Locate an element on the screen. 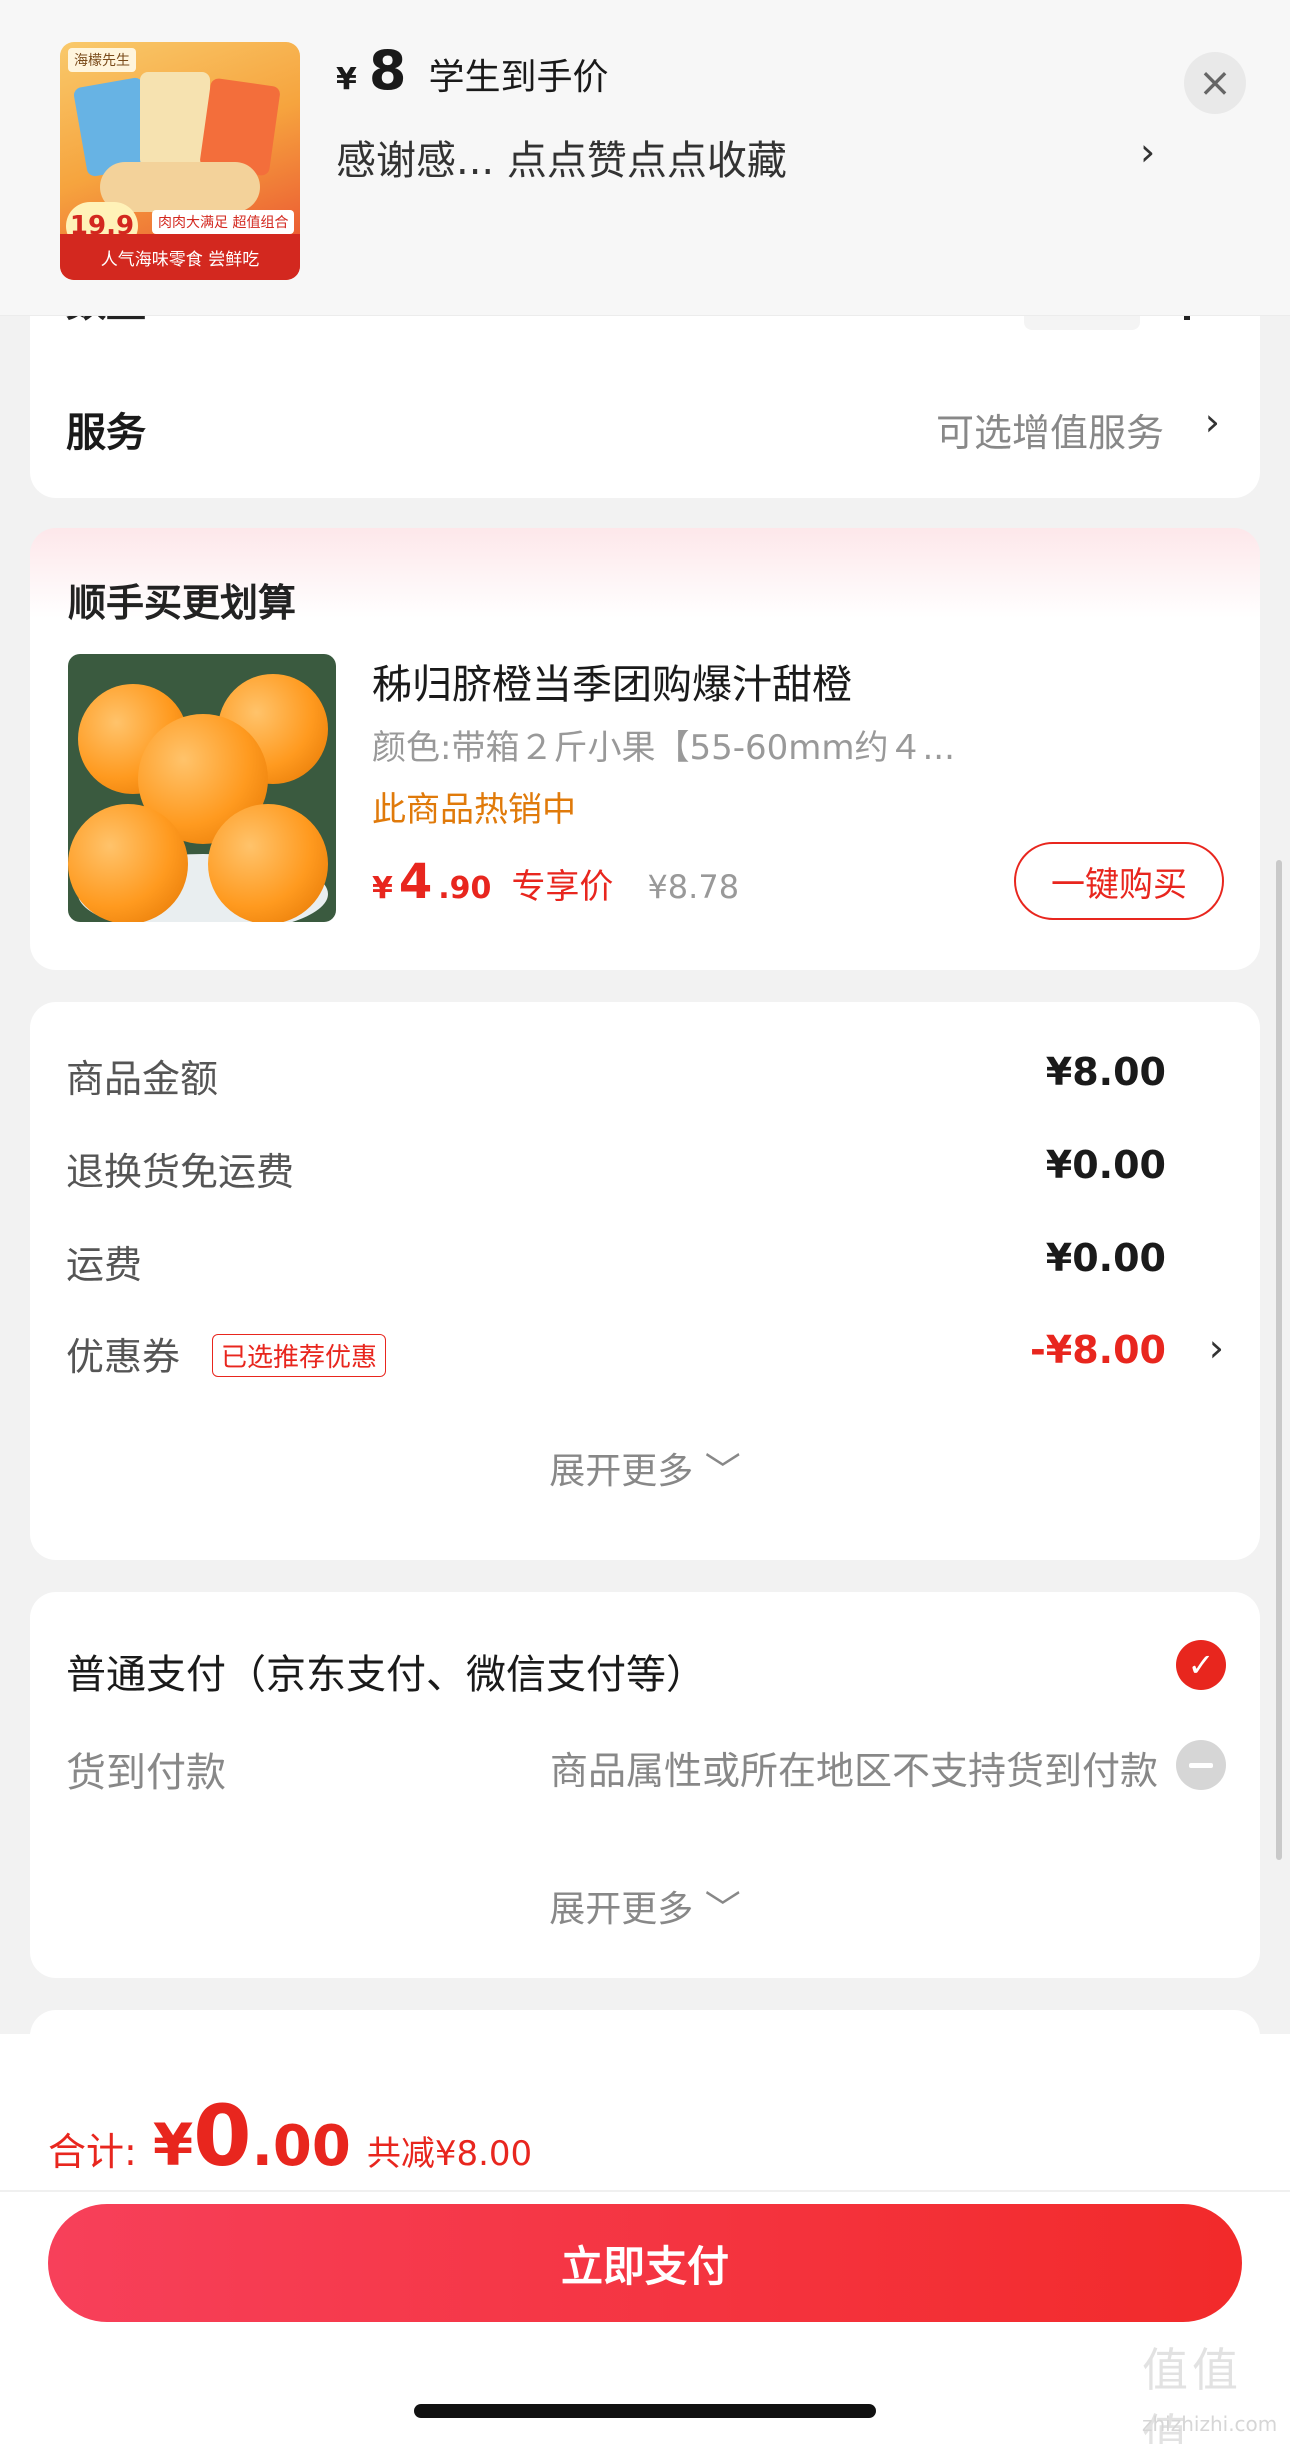 This screenshot has height=2444, width=1290. order-total: 合计: ¥ 0 .00 共减¥8.00 is located at coordinates (290, 2136).